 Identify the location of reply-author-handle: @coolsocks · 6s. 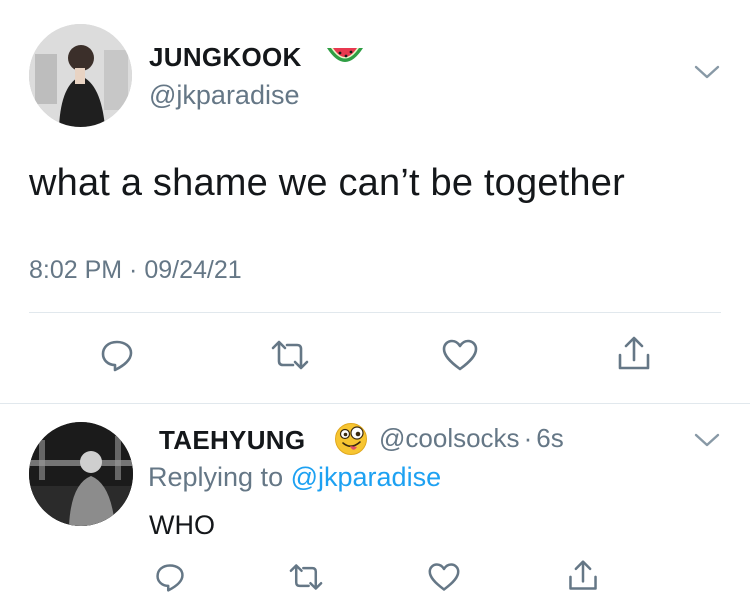
(471, 438).